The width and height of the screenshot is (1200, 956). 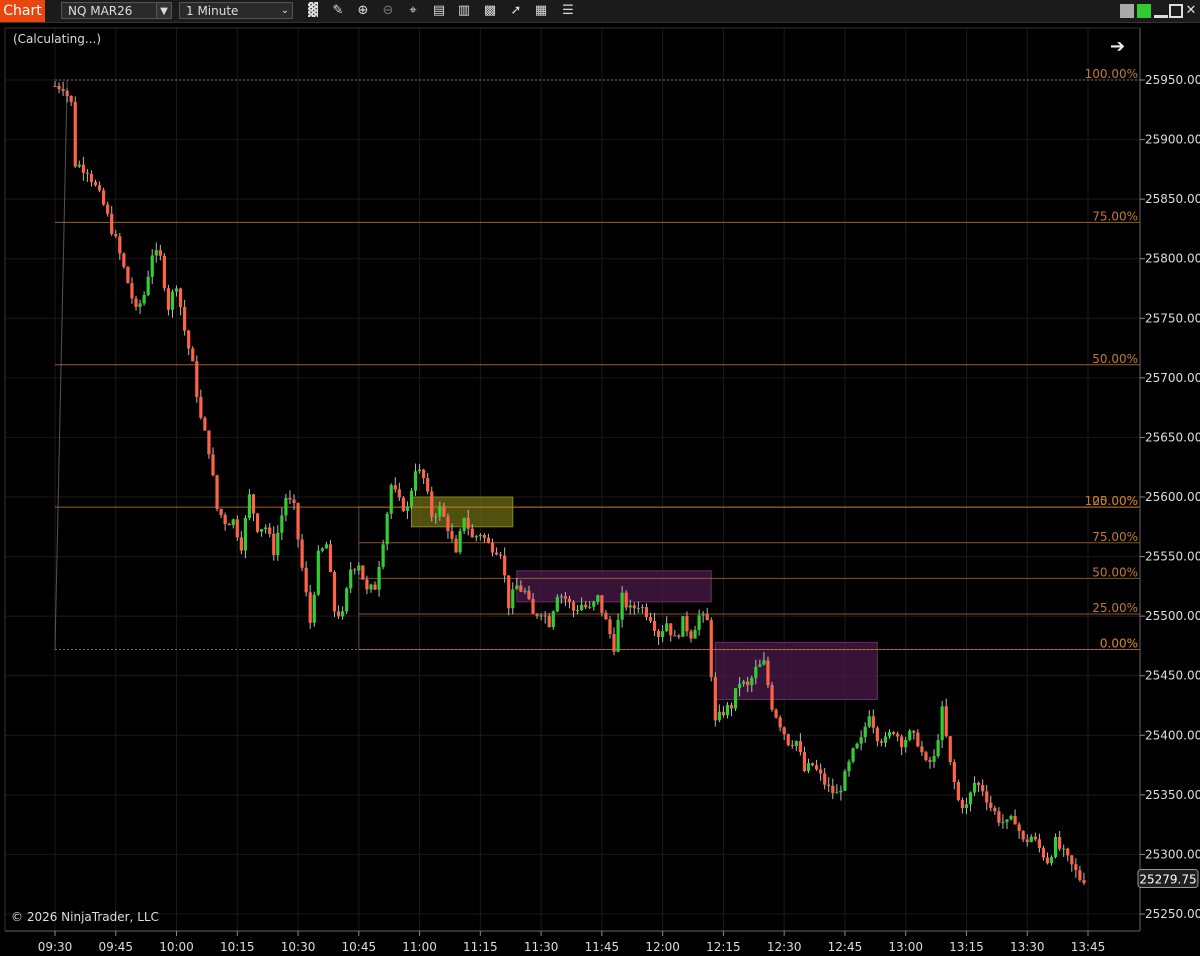 I want to click on y-tick-label: 25950.00, so click(x=1172, y=80).